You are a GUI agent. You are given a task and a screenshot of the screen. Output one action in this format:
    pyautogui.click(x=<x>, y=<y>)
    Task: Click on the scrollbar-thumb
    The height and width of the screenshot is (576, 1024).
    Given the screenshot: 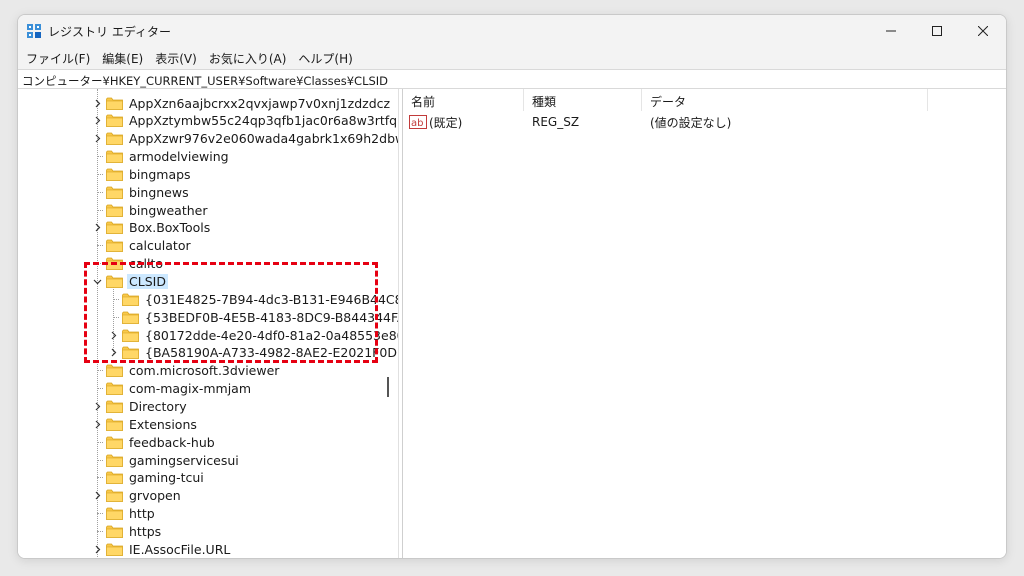 What is the action you would take?
    pyautogui.click(x=388, y=387)
    